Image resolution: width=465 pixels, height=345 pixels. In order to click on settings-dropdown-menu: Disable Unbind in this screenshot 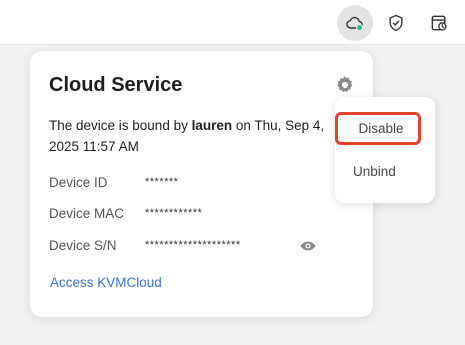, I will do `click(385, 150)`.